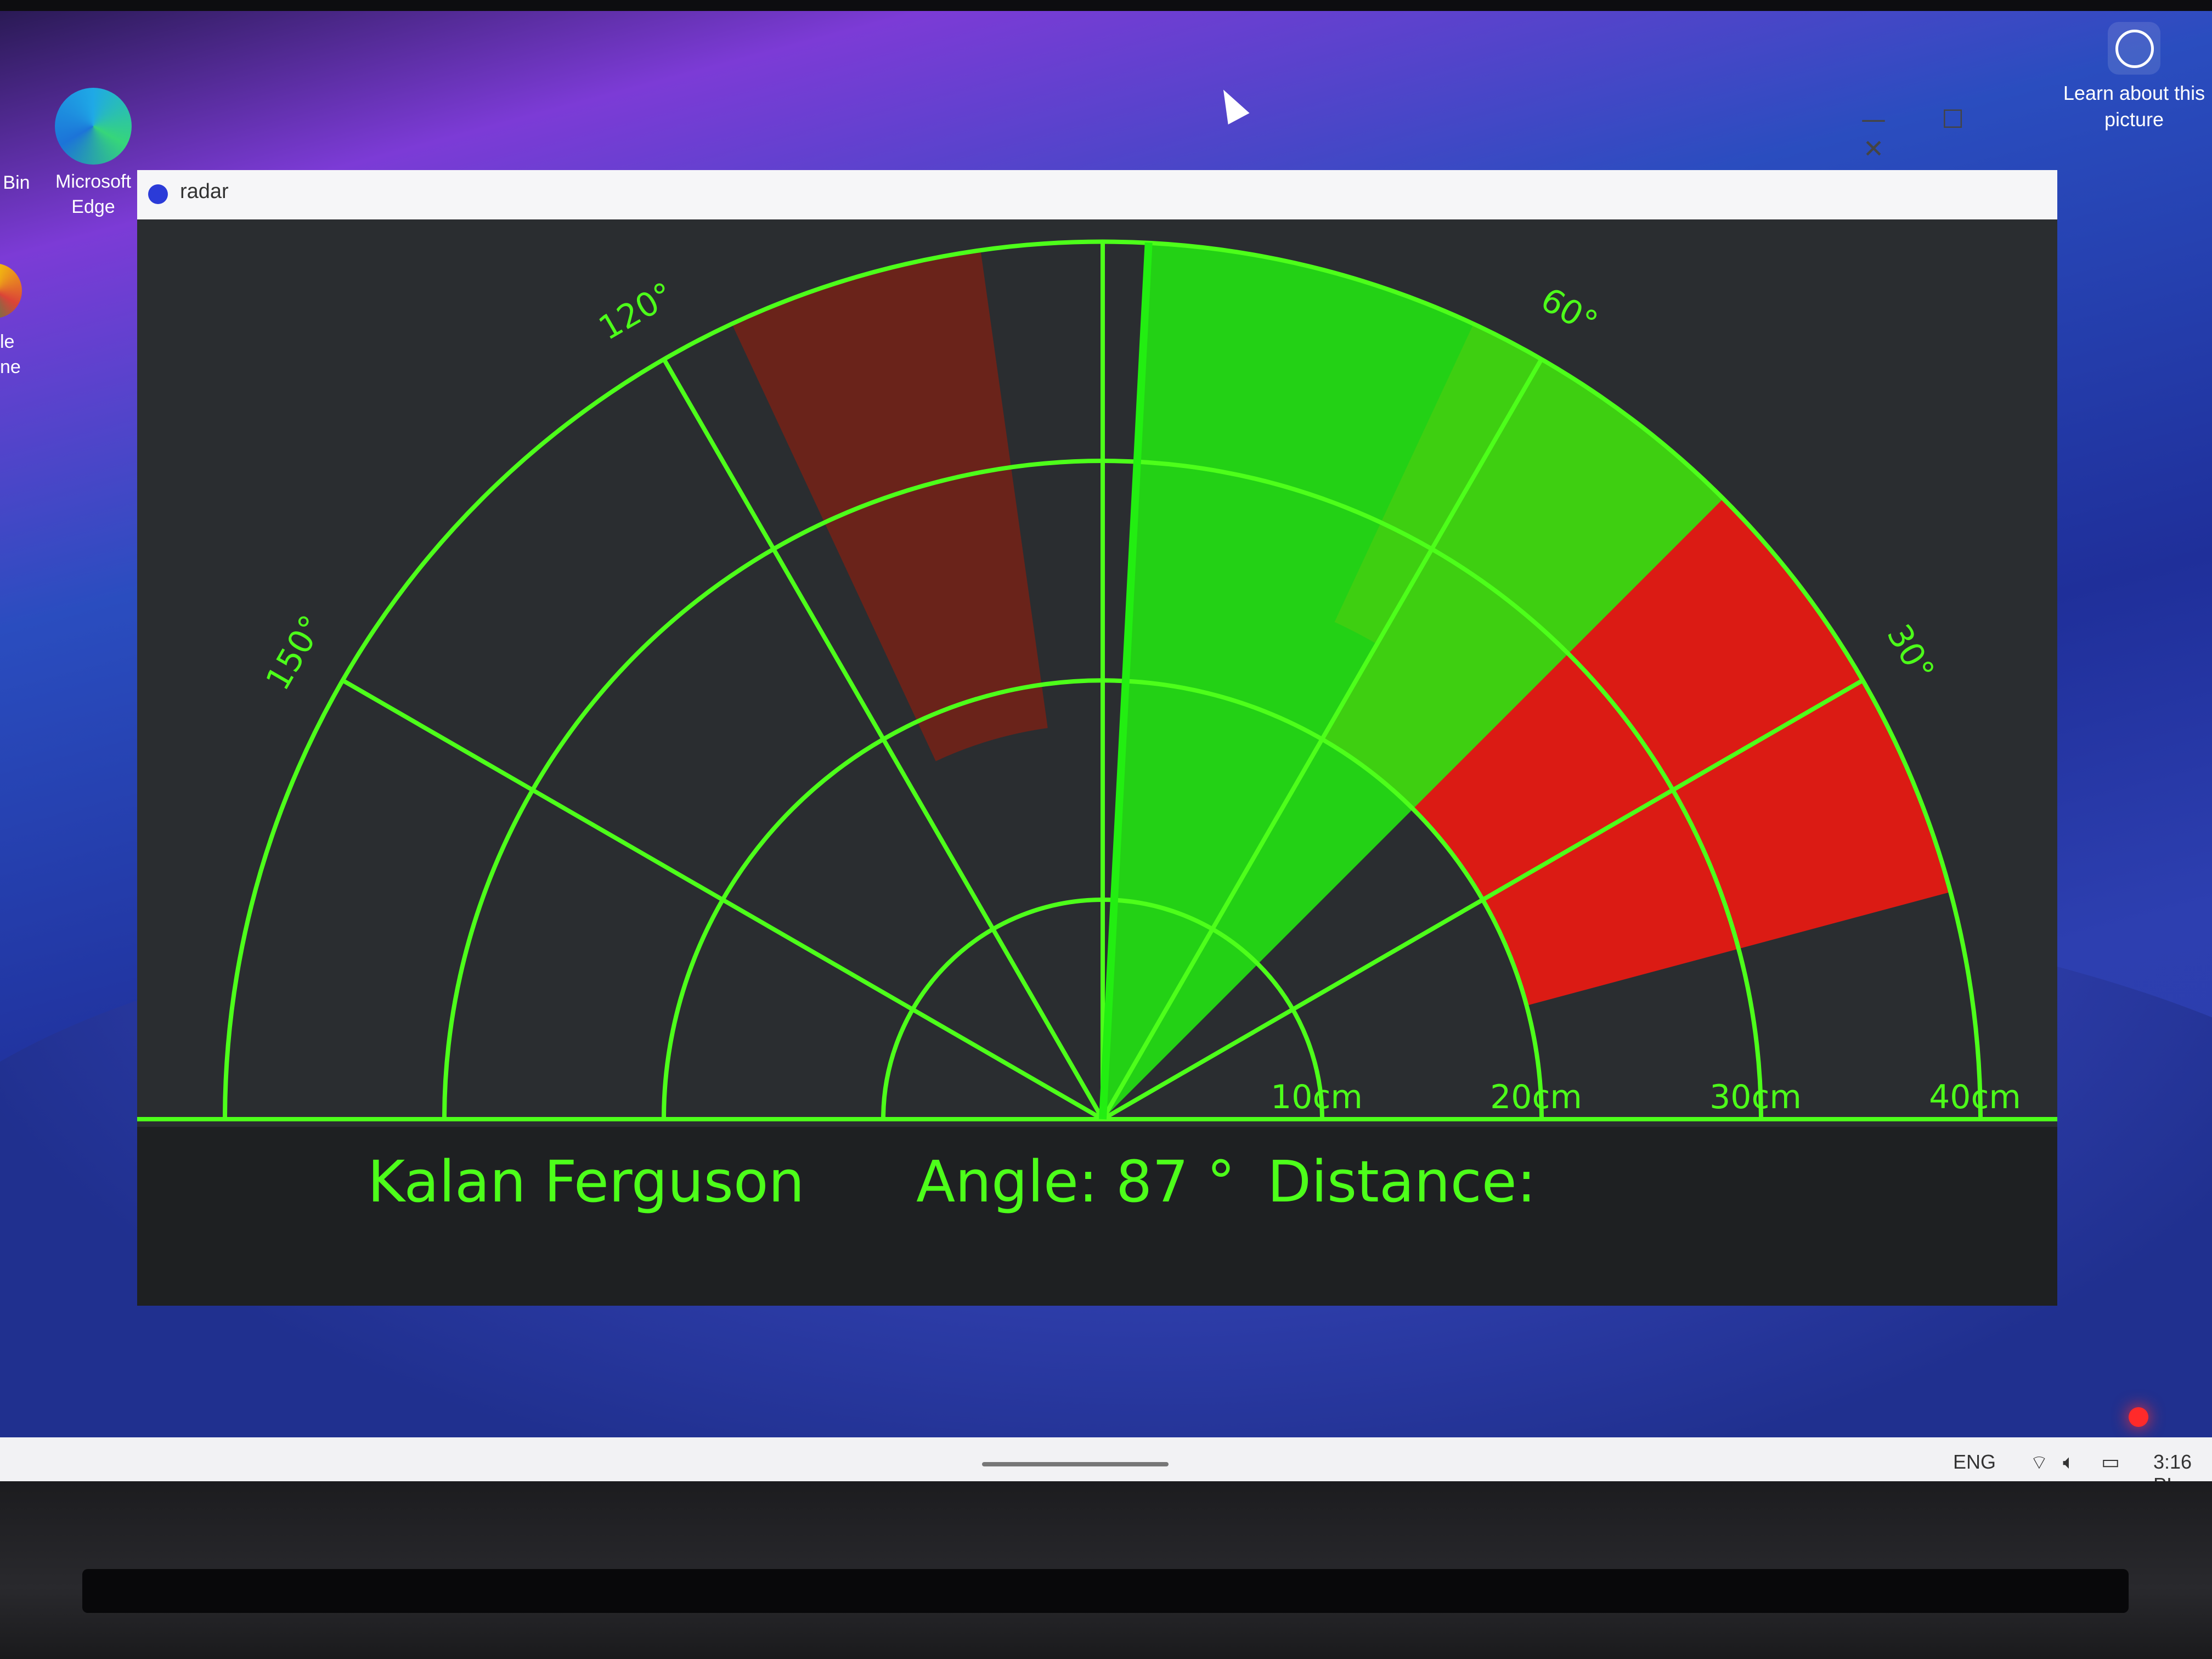 The width and height of the screenshot is (2212, 1659). I want to click on range-label: 30cm, so click(1755, 1097).